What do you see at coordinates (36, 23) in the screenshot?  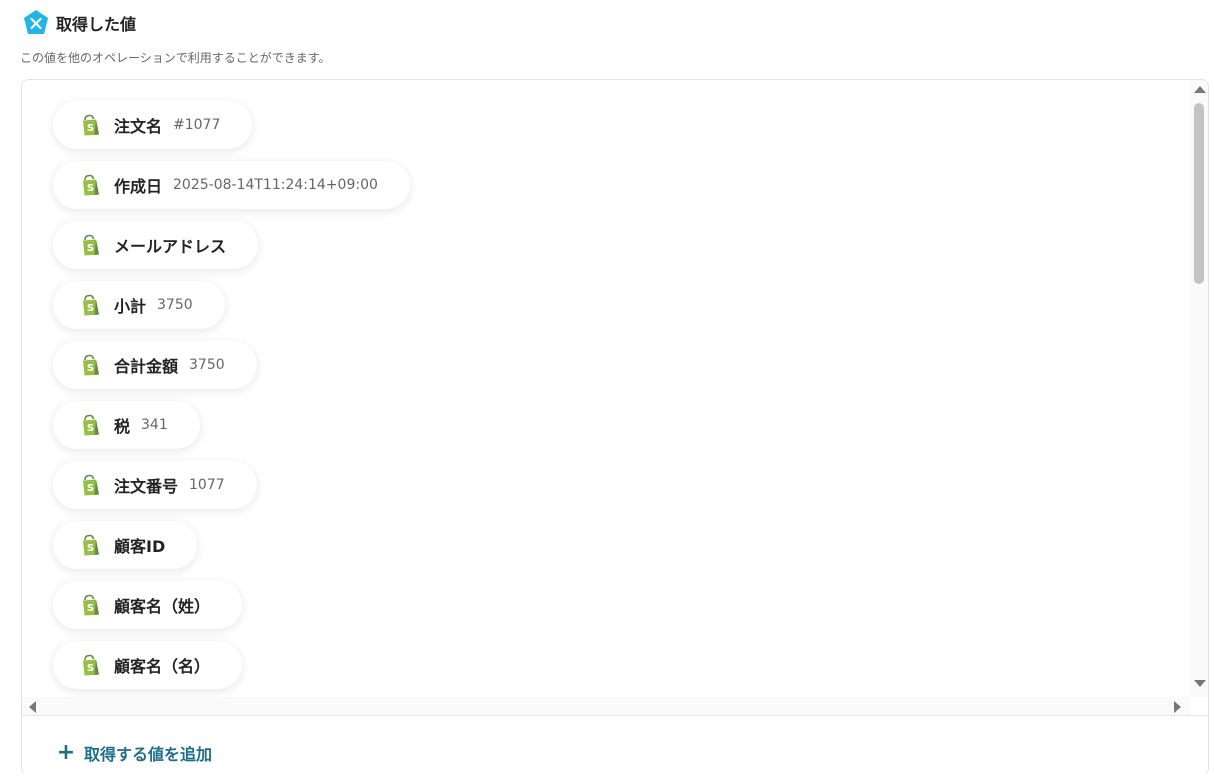 I see `yoom-x-icon` at bounding box center [36, 23].